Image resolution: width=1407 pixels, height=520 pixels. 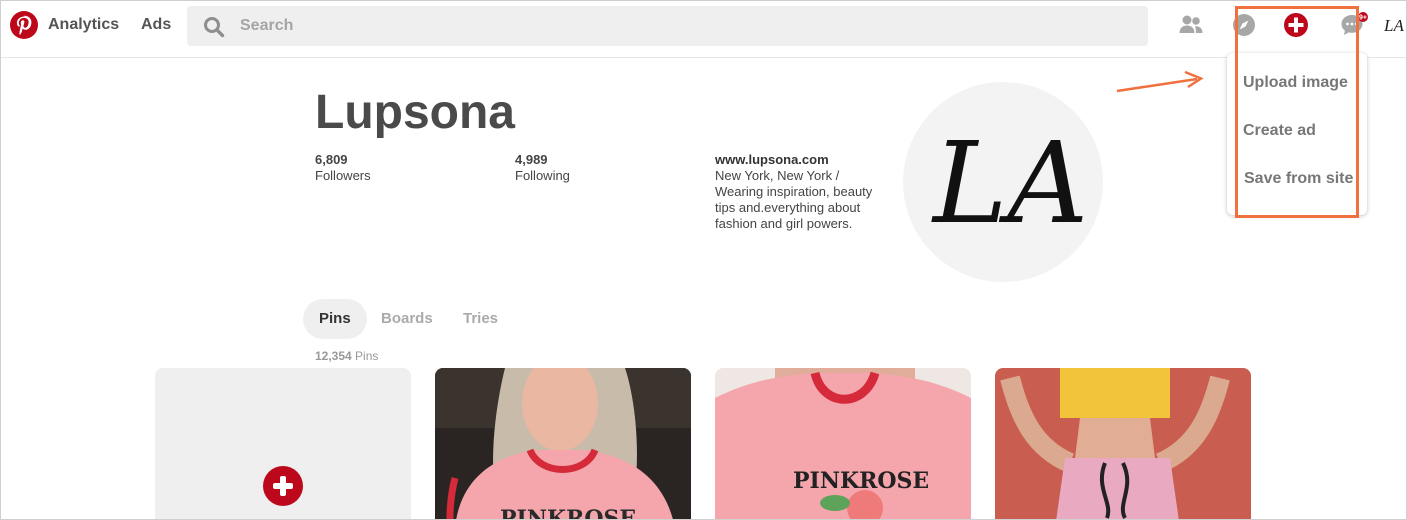 What do you see at coordinates (1009, 184) in the screenshot?
I see `avatar-text: LA` at bounding box center [1009, 184].